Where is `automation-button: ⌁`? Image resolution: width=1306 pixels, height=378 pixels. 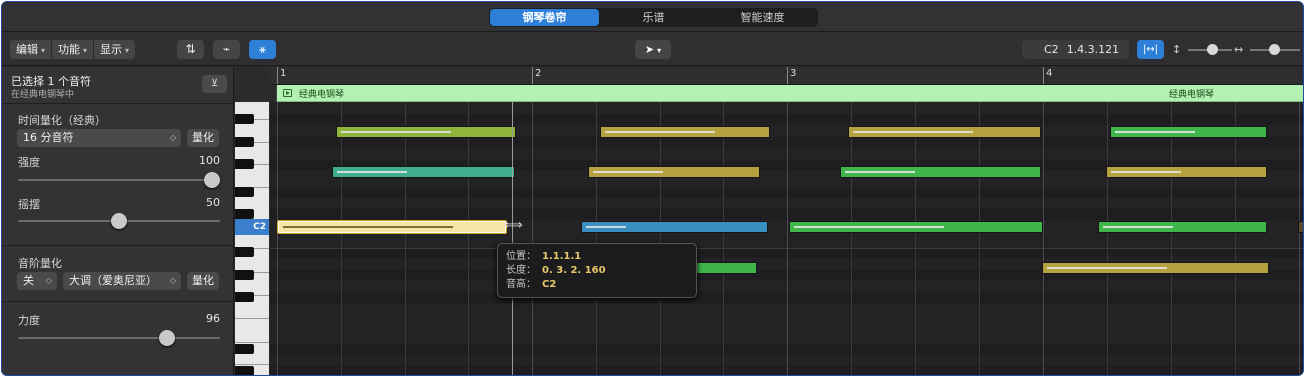 automation-button: ⌁ is located at coordinates (226, 49).